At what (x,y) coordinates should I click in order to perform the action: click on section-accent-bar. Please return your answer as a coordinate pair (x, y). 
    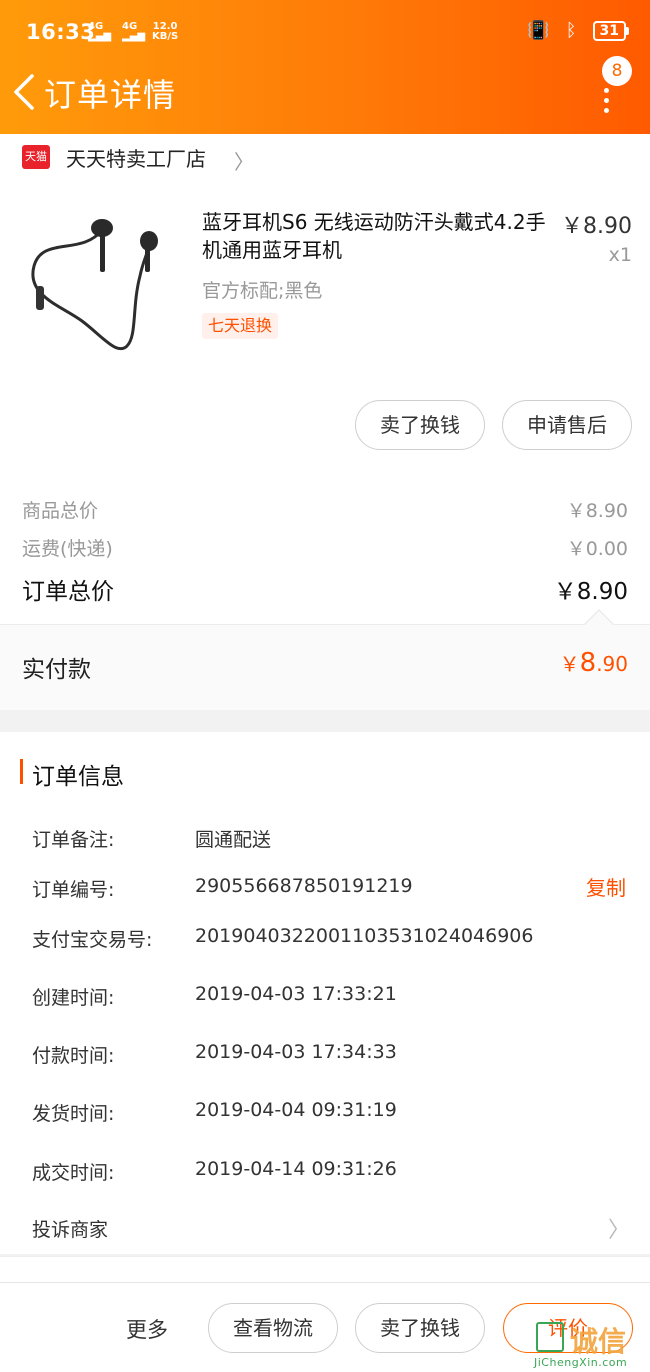
    Looking at the image, I should click on (21, 771).